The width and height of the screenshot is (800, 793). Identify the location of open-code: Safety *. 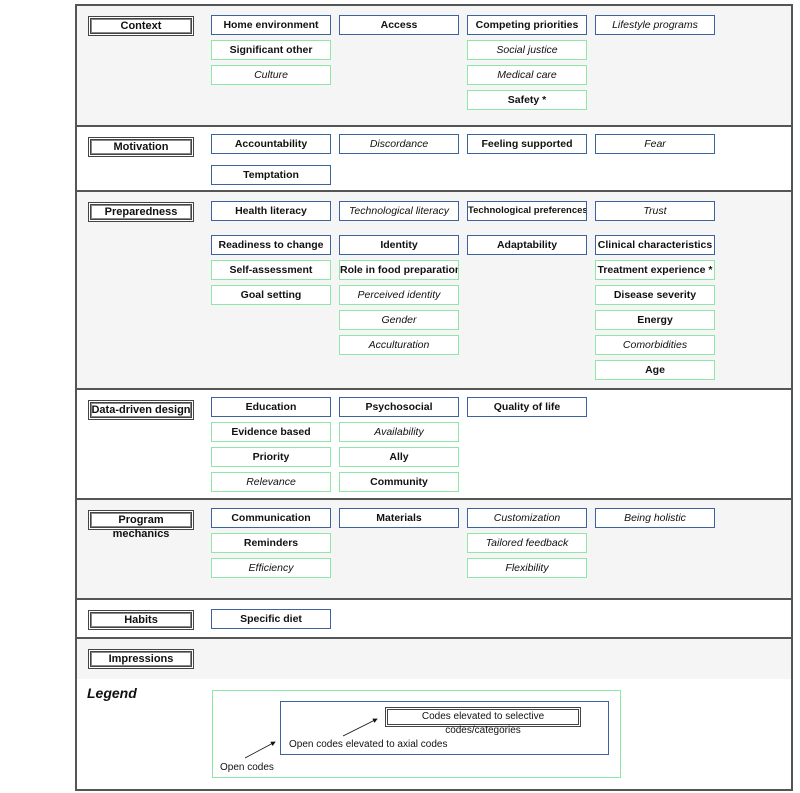
(527, 100).